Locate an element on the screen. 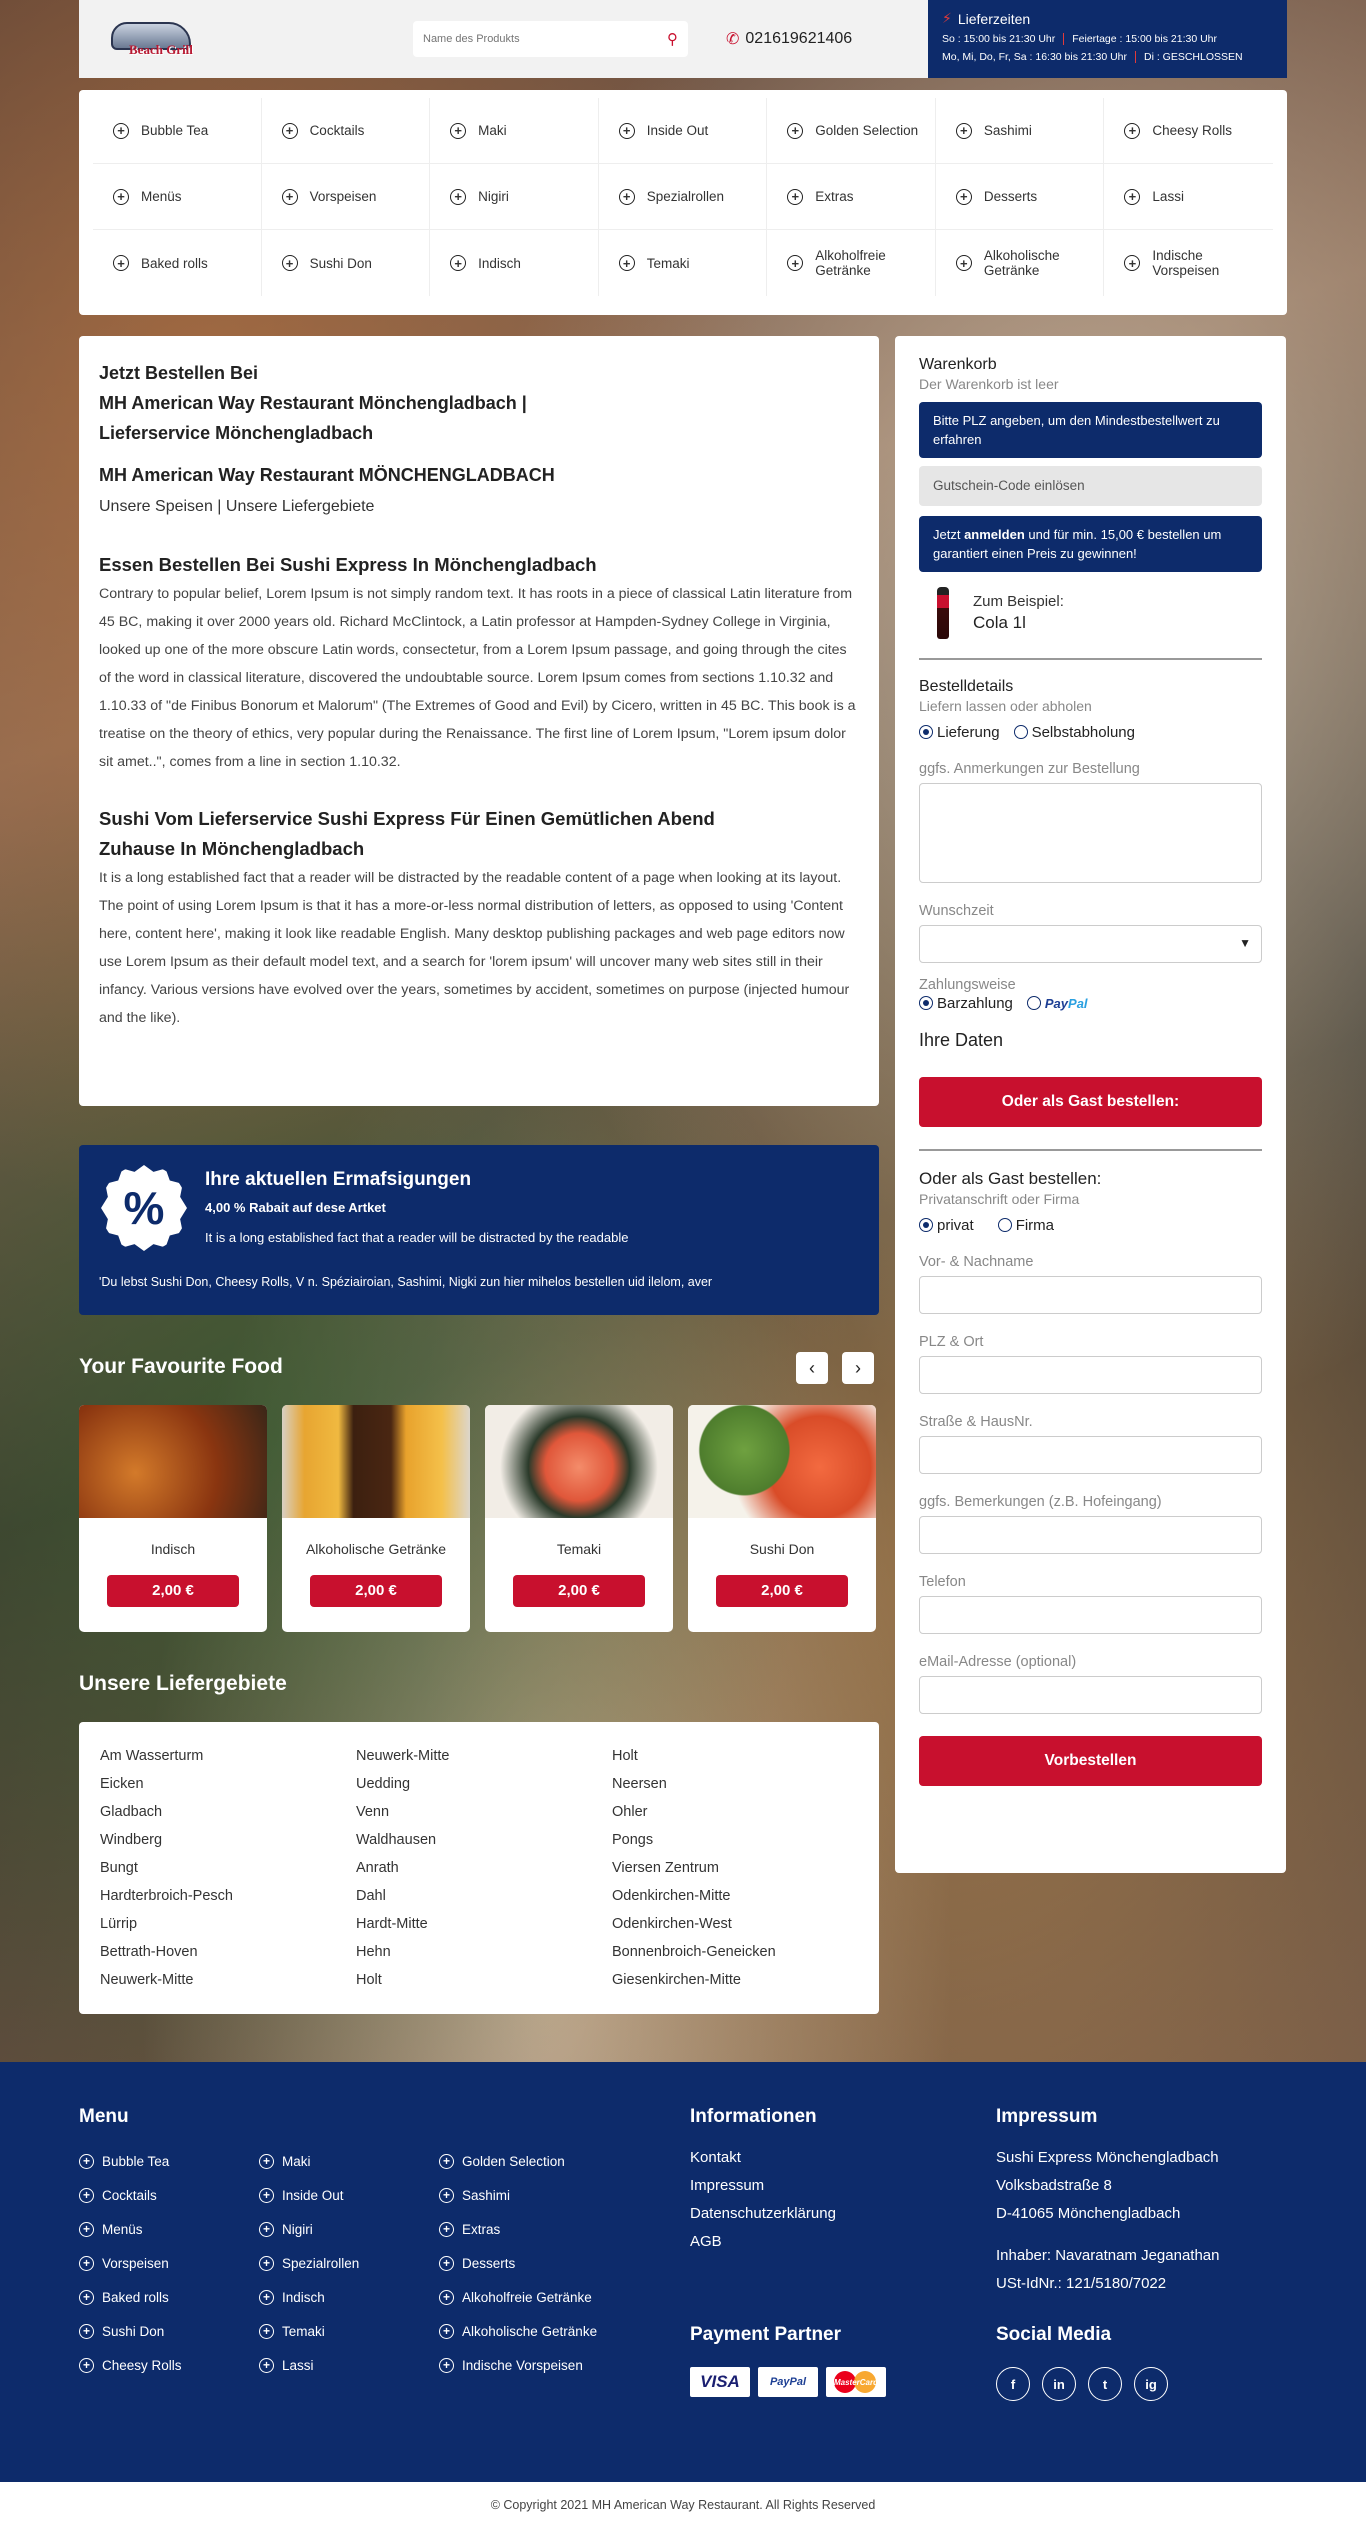  footer-menu-item: + Temaki is located at coordinates (349, 2331).